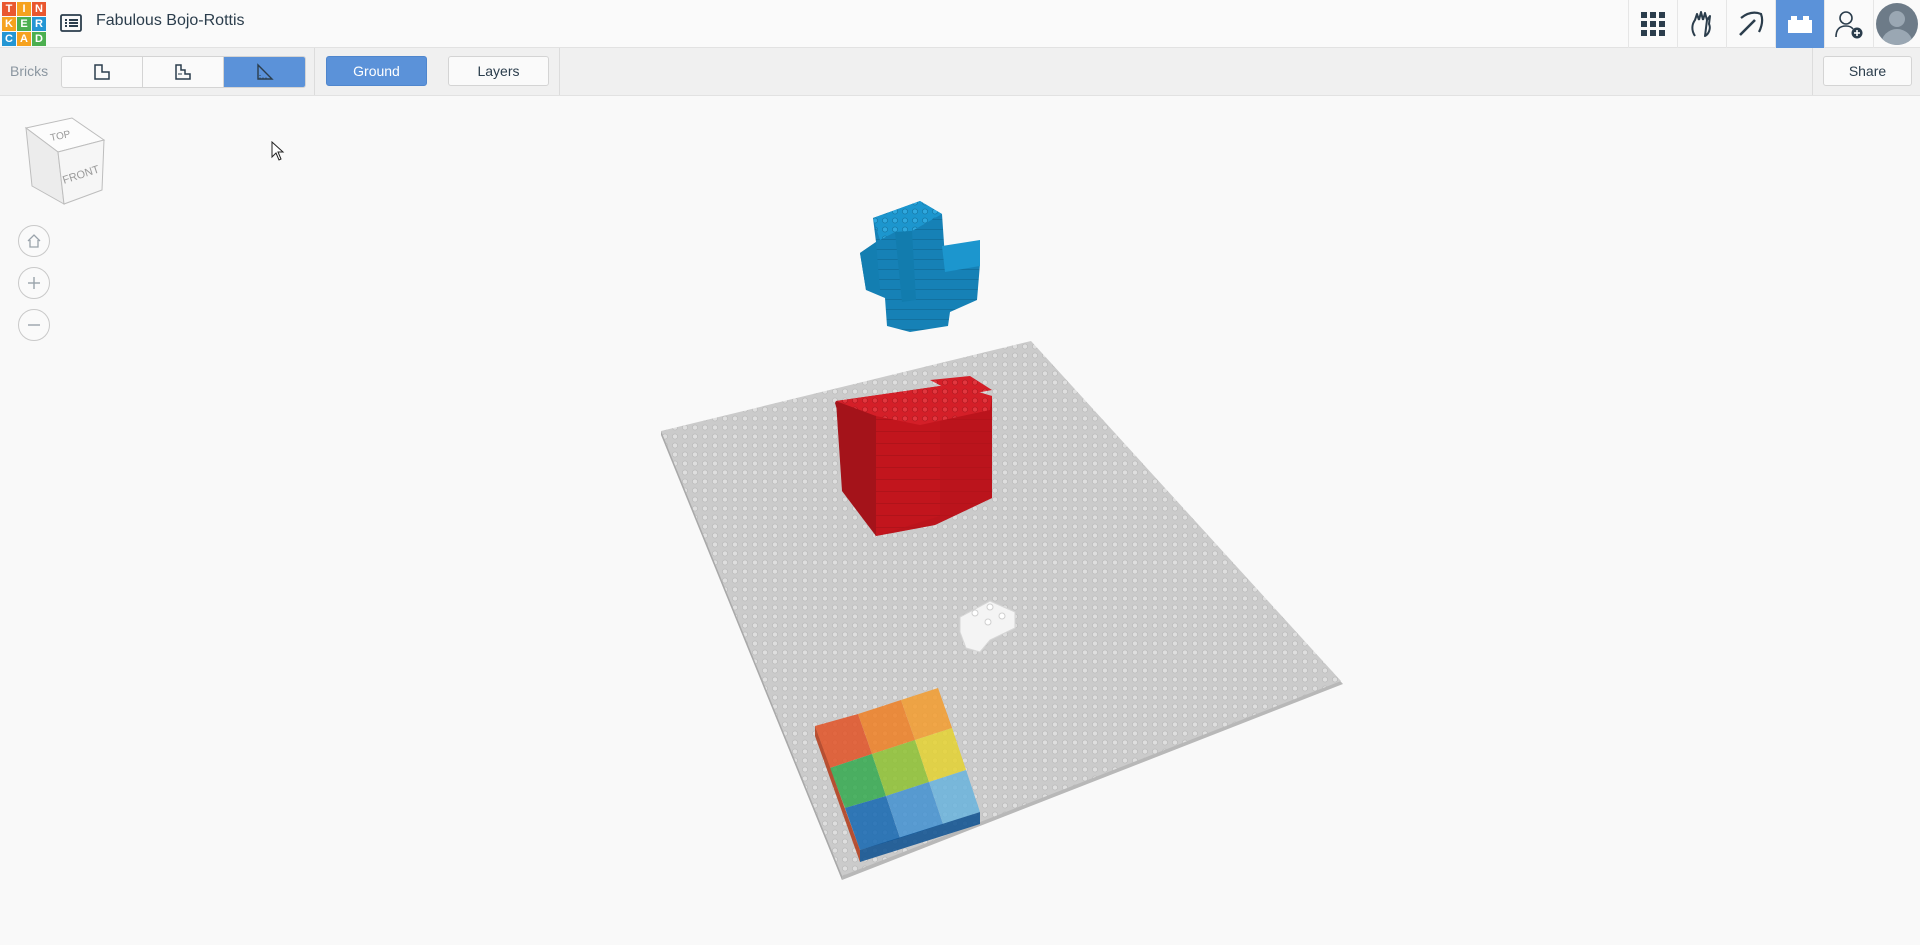  I want to click on grid-apps-icon, so click(1653, 24).